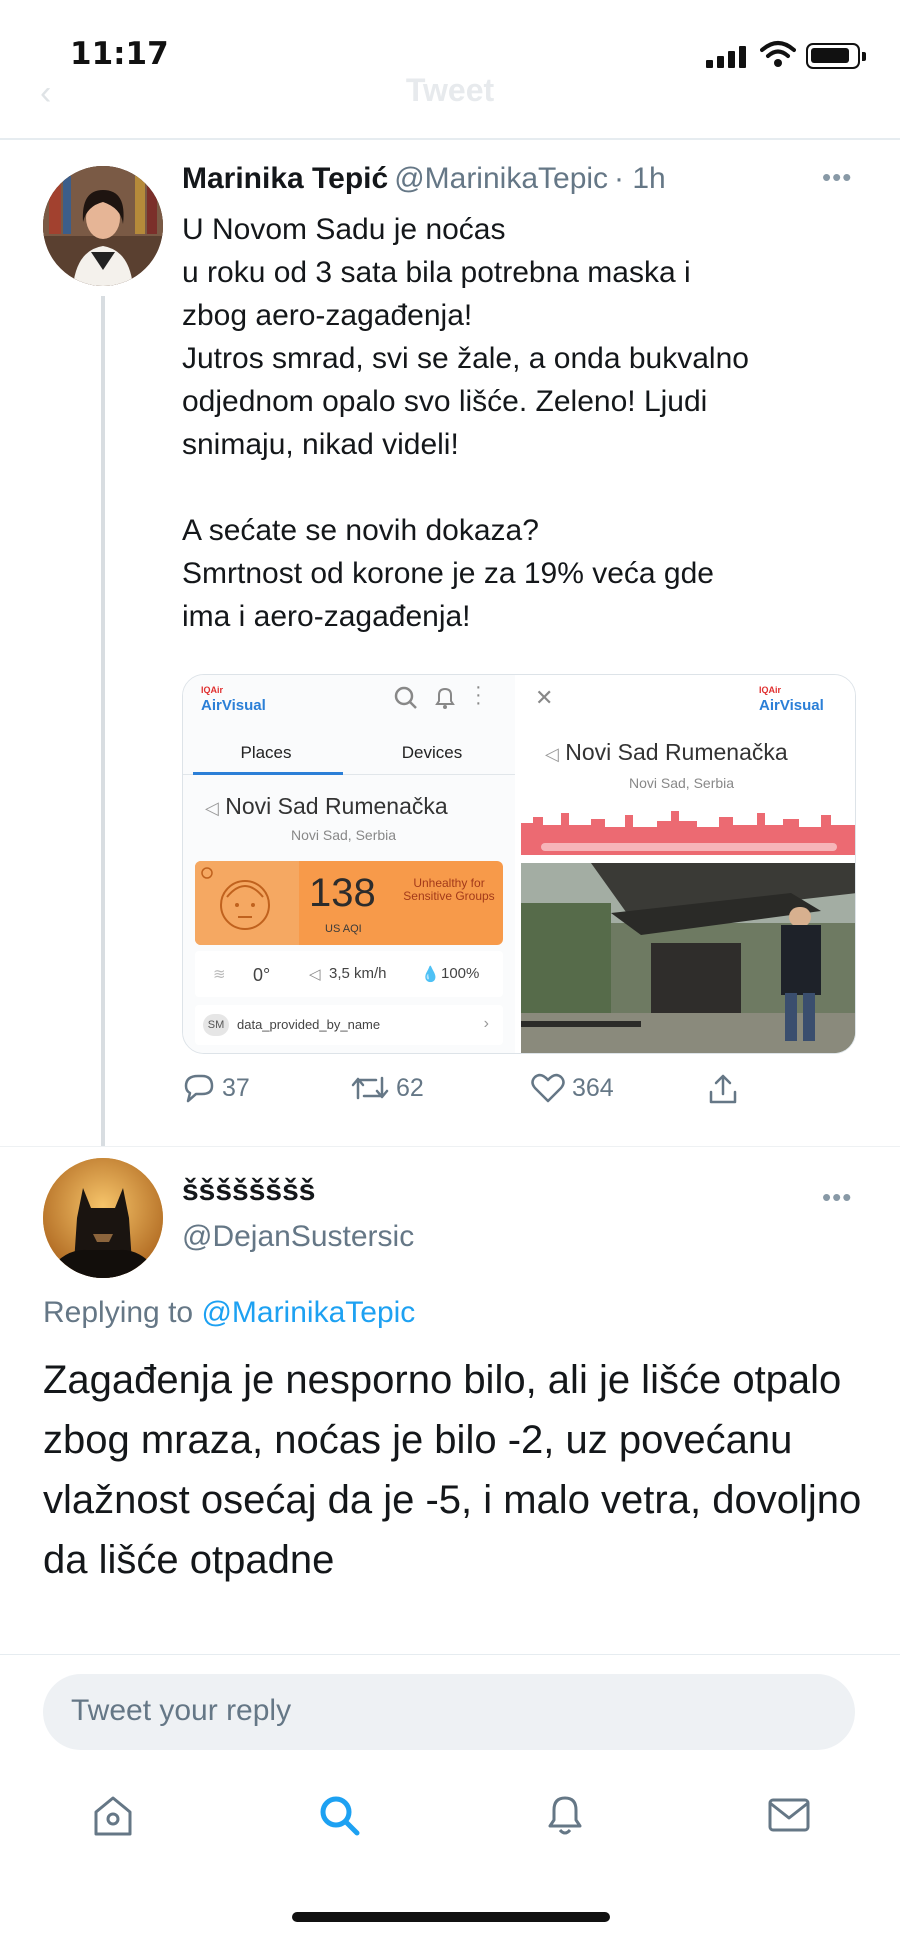  Describe the element at coordinates (548, 1088) in the screenshot. I see `heart-icon` at that location.